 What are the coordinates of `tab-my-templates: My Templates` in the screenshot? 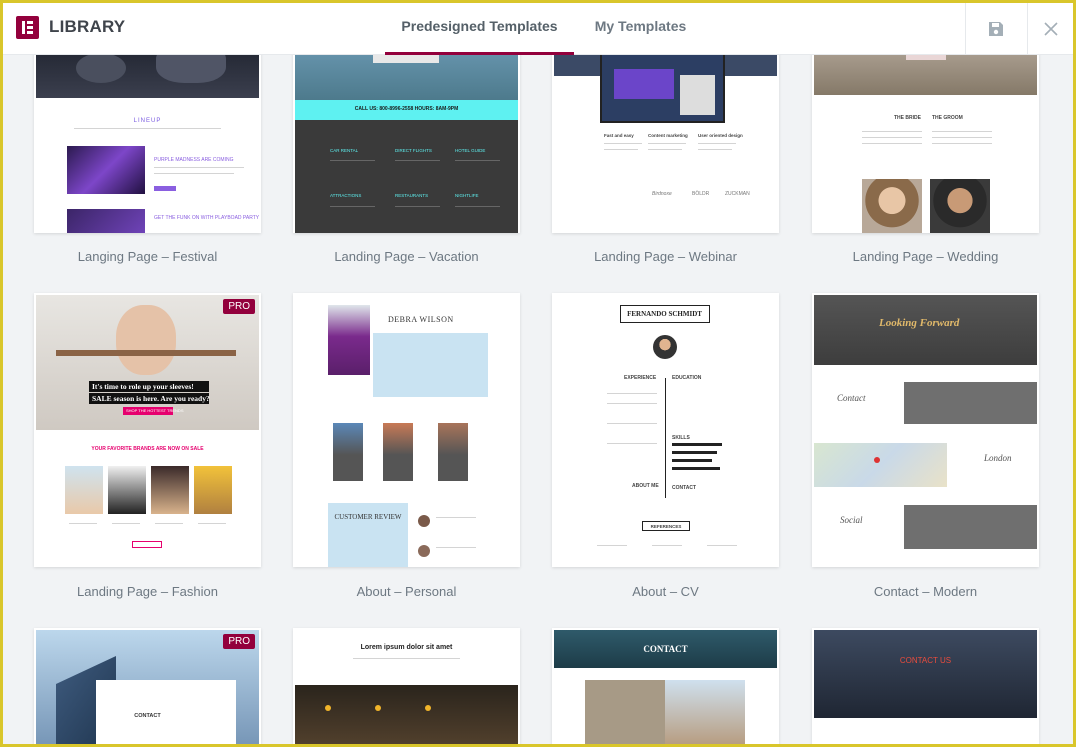 It's located at (640, 29).